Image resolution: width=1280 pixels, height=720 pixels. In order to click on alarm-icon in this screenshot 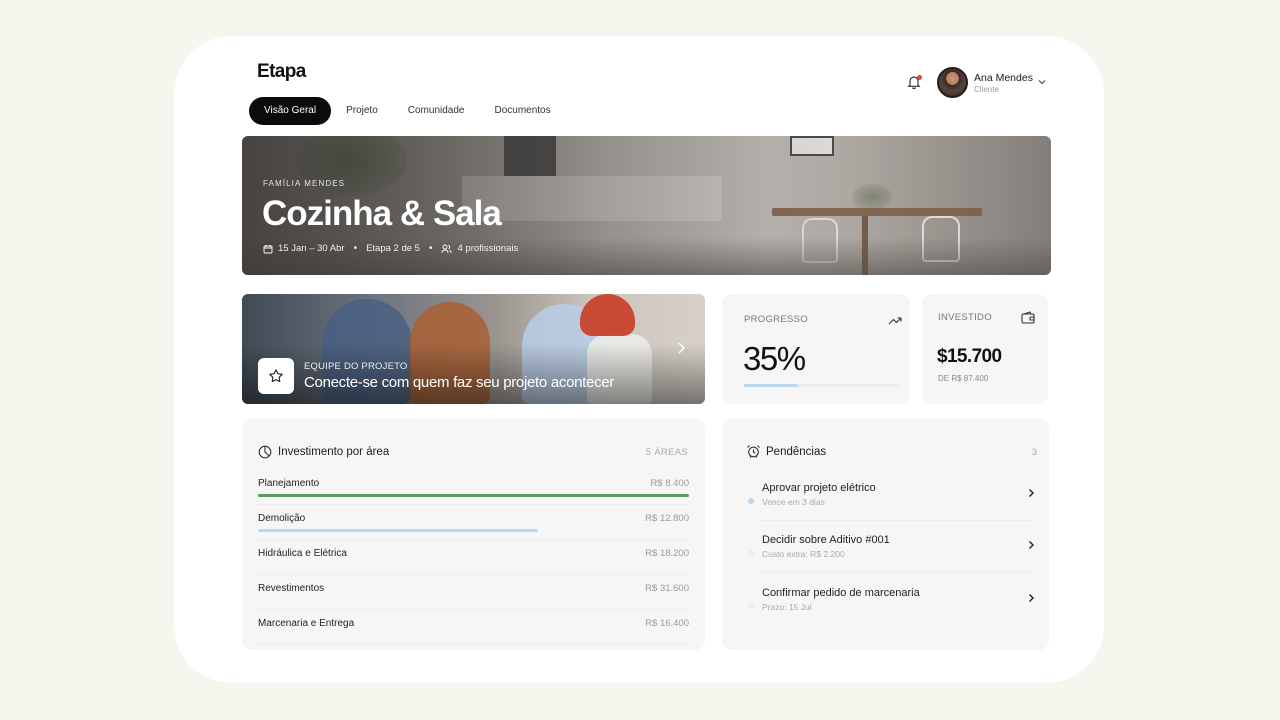, I will do `click(753, 451)`.